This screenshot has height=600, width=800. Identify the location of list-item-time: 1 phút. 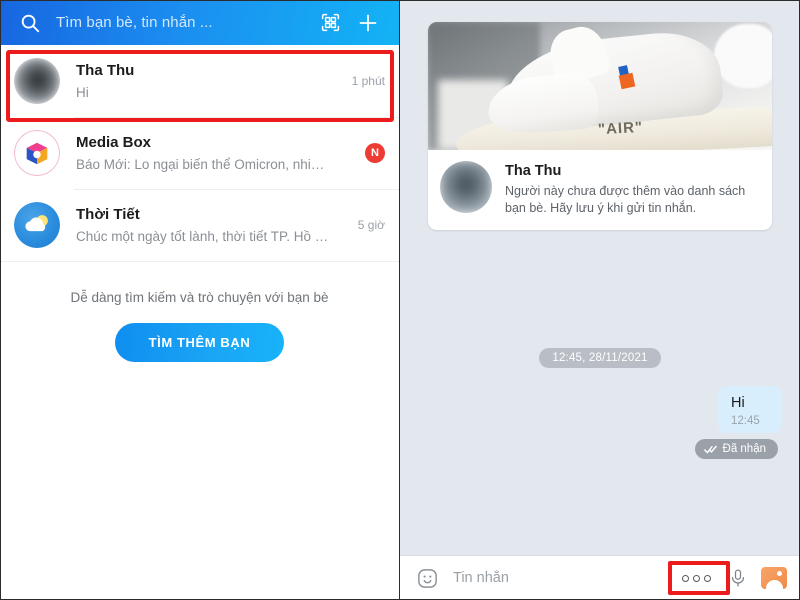
(368, 81).